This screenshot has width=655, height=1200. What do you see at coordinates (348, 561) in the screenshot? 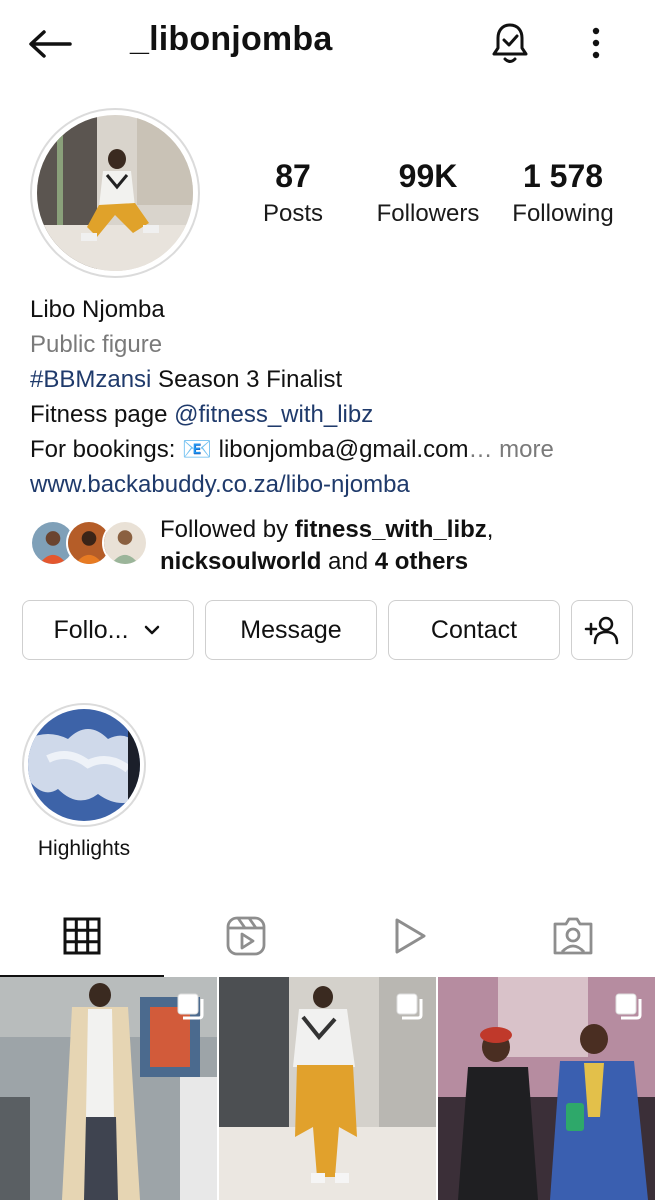
I see `and-text: and` at bounding box center [348, 561].